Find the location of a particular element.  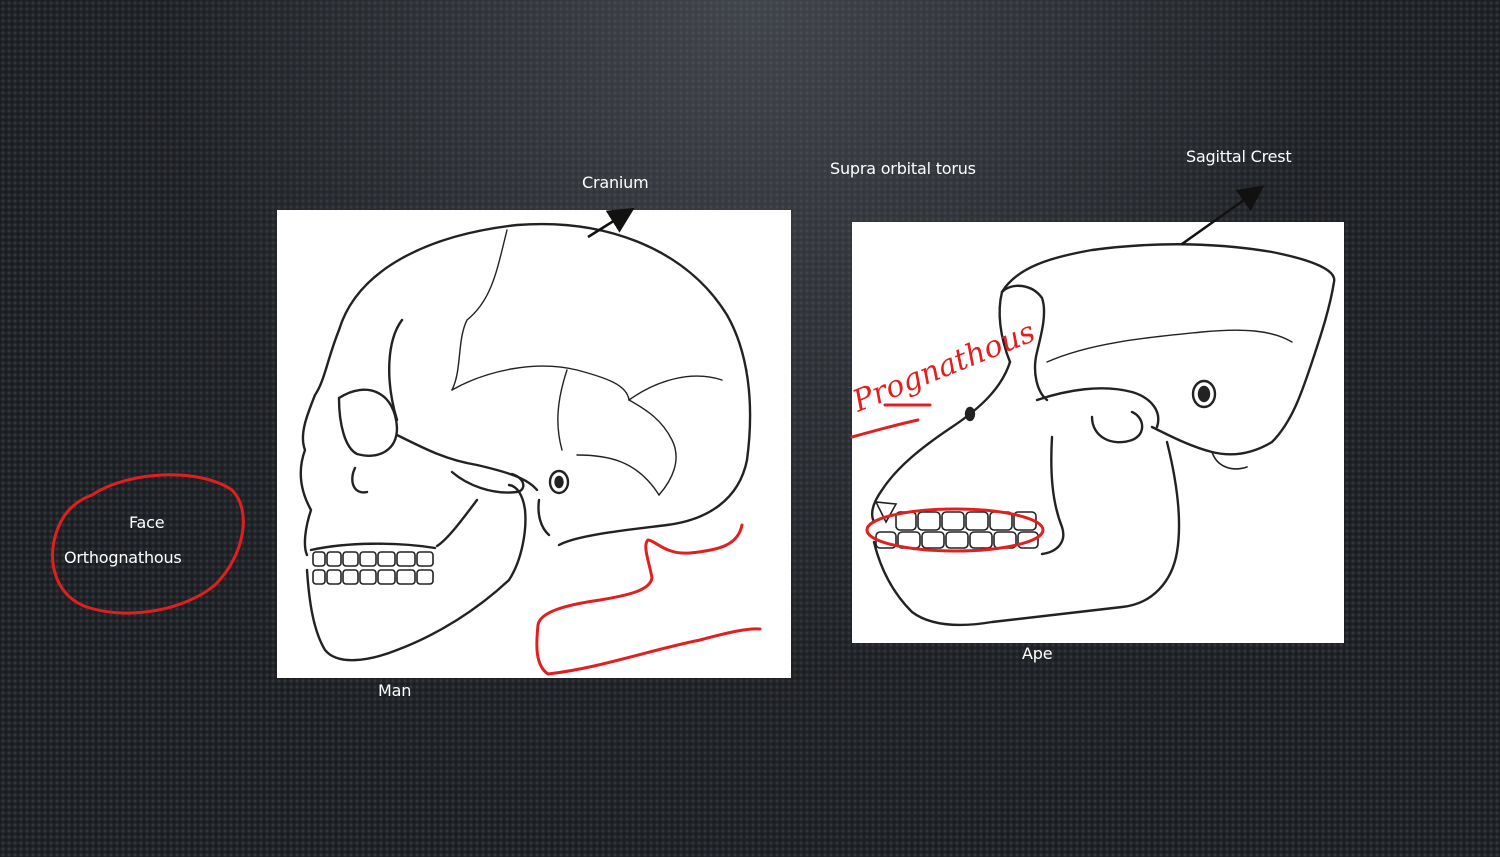

man-caption: Man is located at coordinates (395, 690).